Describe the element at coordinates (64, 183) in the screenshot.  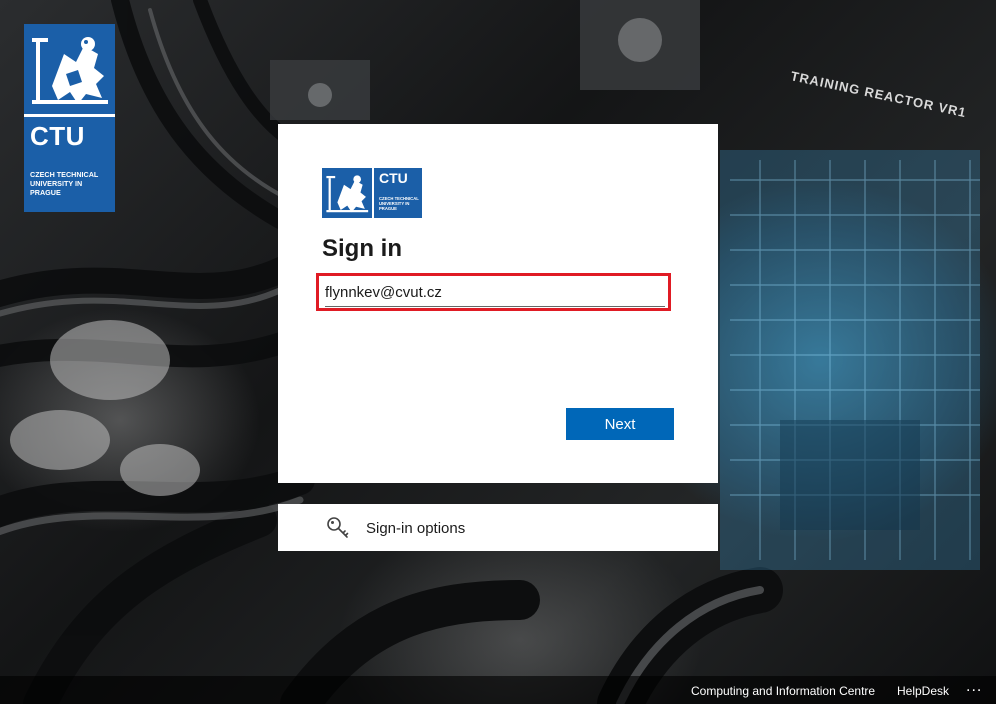
I see `brand-subtitle: CZECH TECHNICAL UNIVERSITY IN PRAGUE` at that location.